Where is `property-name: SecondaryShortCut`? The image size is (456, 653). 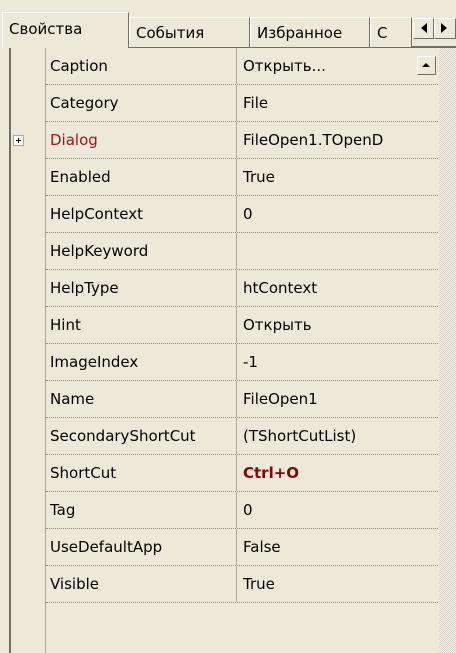 property-name: SecondaryShortCut is located at coordinates (141, 436).